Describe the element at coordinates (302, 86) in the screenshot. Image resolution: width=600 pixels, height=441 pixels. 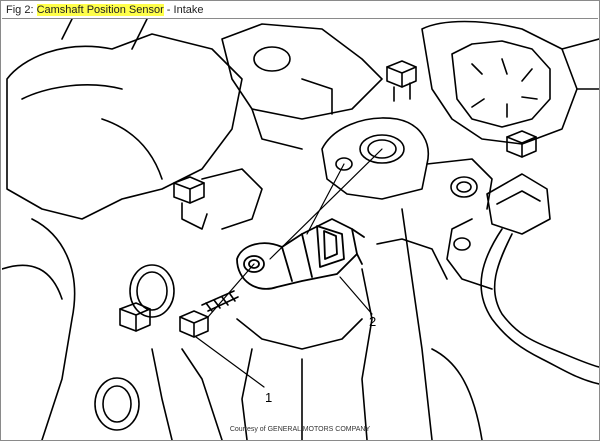
I see `upper-bracket` at that location.